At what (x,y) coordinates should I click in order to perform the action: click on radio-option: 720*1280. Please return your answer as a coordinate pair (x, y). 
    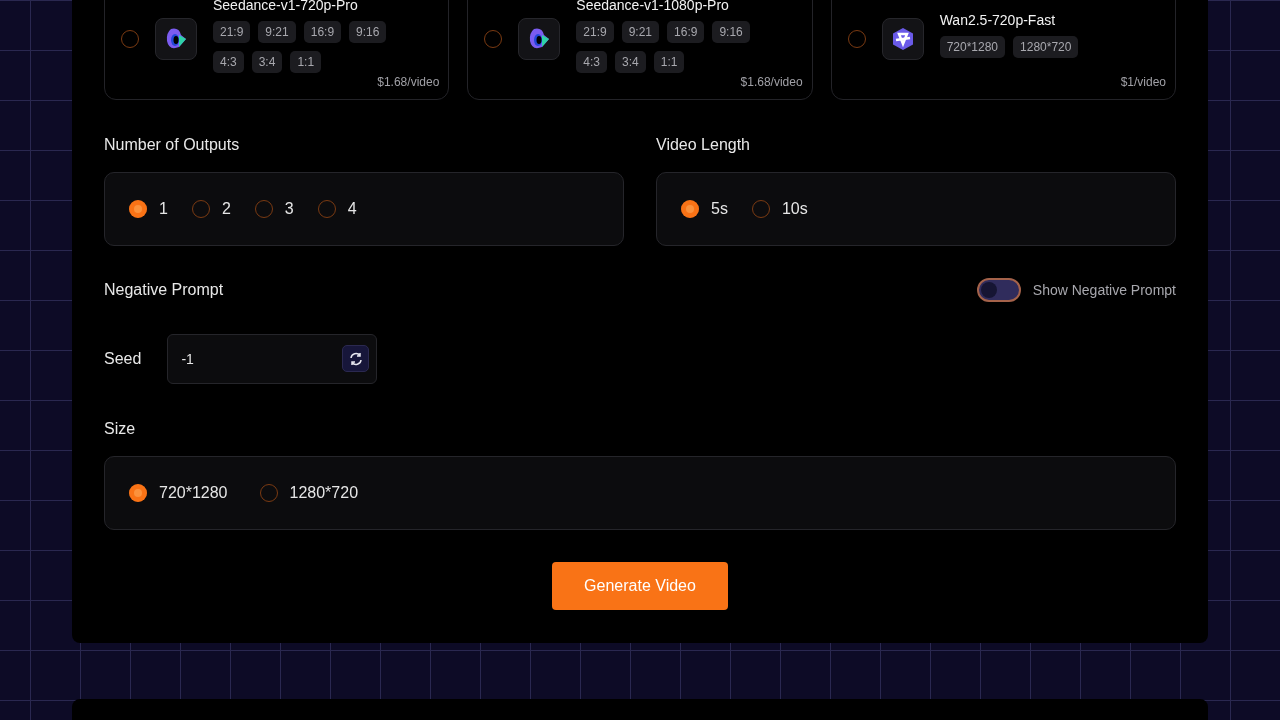
    Looking at the image, I should click on (178, 493).